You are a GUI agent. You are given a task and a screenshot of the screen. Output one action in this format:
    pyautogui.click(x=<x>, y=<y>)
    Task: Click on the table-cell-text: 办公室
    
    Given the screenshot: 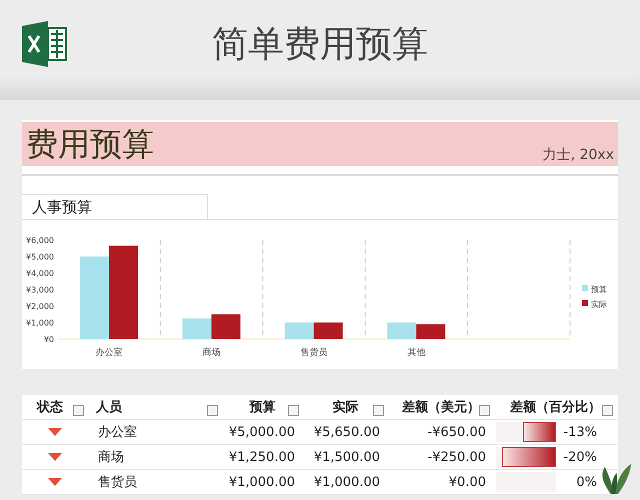 What is the action you would take?
    pyautogui.click(x=117, y=432)
    